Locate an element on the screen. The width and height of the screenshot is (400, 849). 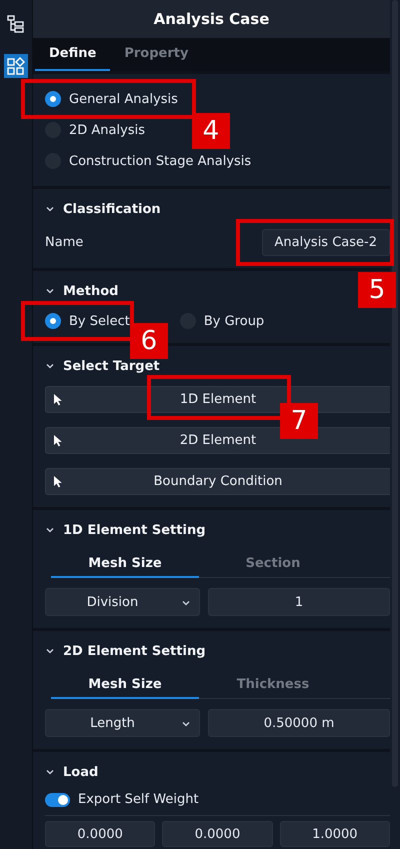
section-header: 2D Element Setting is located at coordinates (125, 651).